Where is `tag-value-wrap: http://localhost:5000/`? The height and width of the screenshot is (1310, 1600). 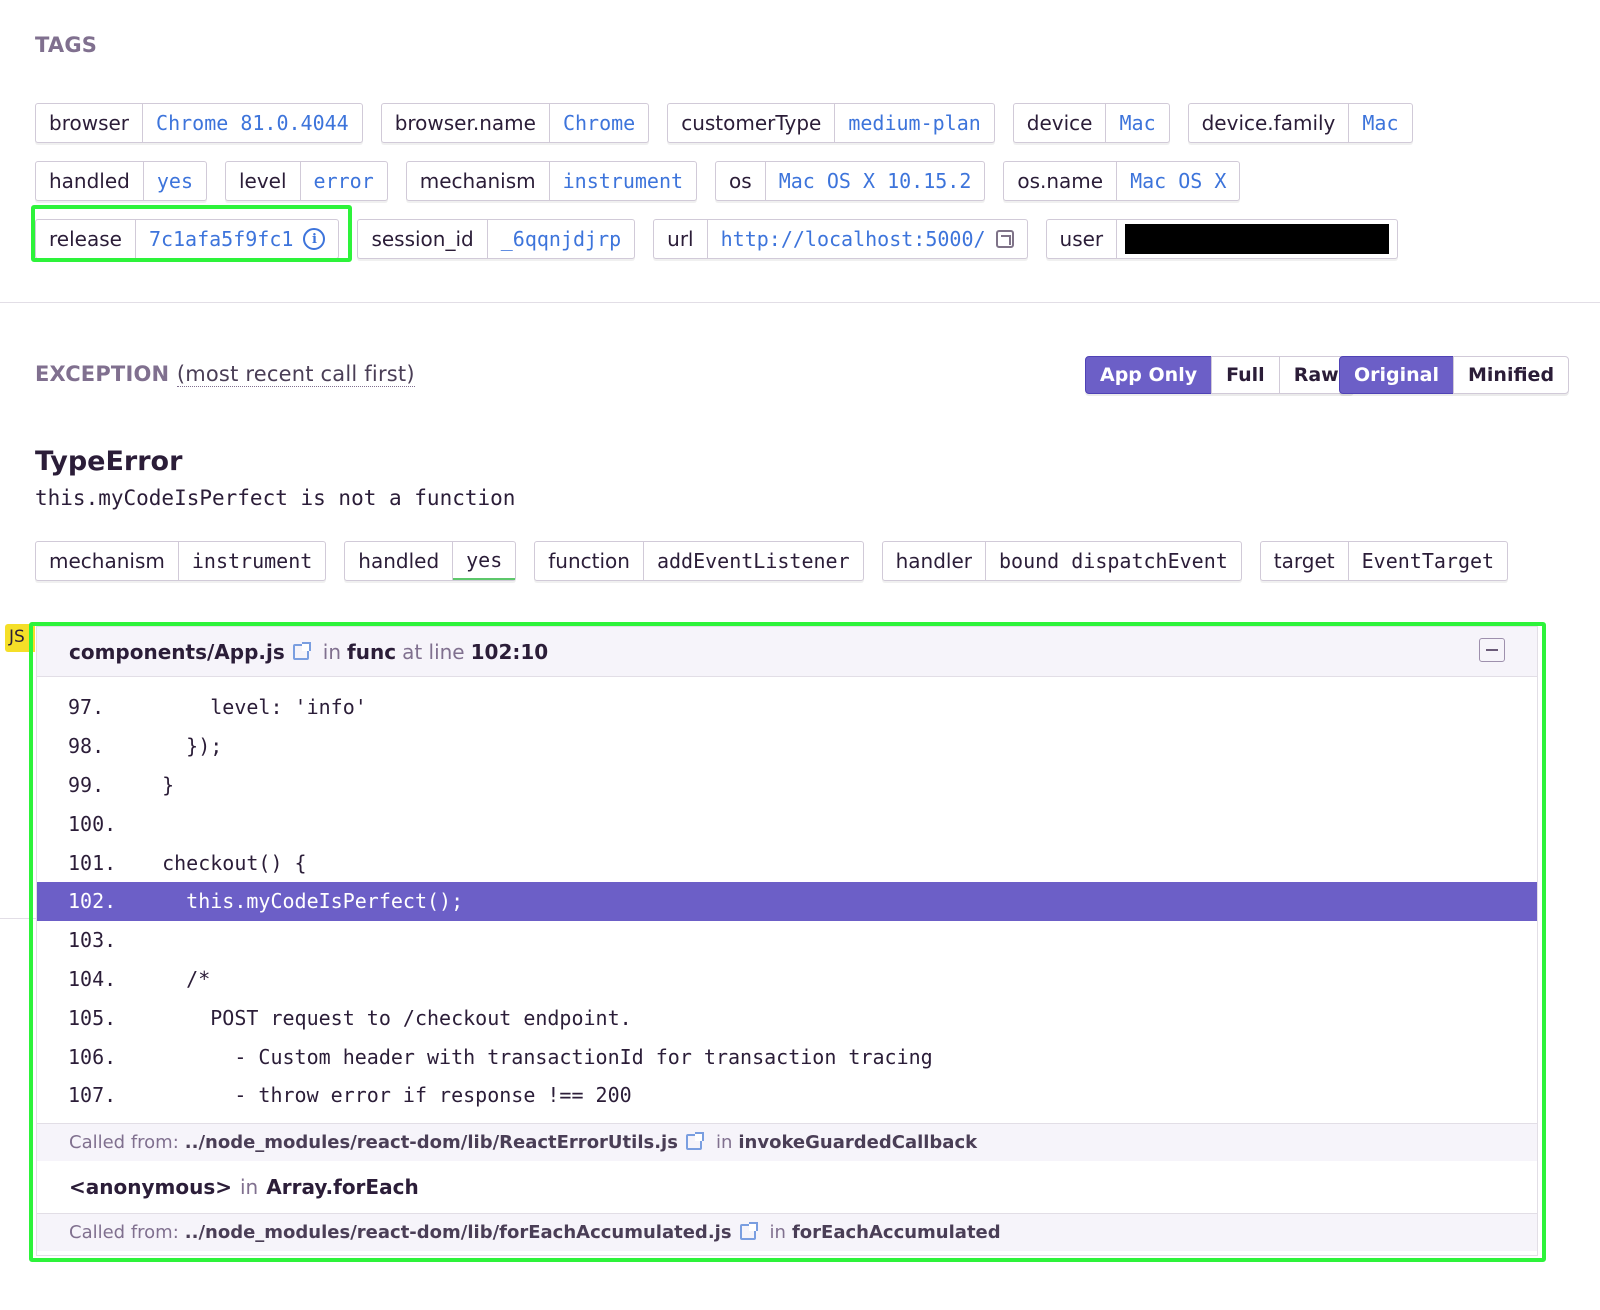
tag-value-wrap: http://localhost:5000/ is located at coordinates (867, 239).